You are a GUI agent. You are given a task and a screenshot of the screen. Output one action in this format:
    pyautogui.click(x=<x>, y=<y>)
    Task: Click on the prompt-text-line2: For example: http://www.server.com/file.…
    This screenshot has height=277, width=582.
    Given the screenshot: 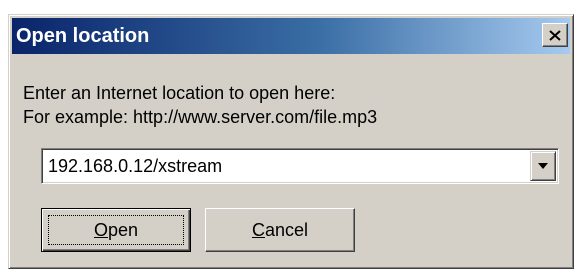 What is the action you would take?
    pyautogui.click(x=200, y=117)
    